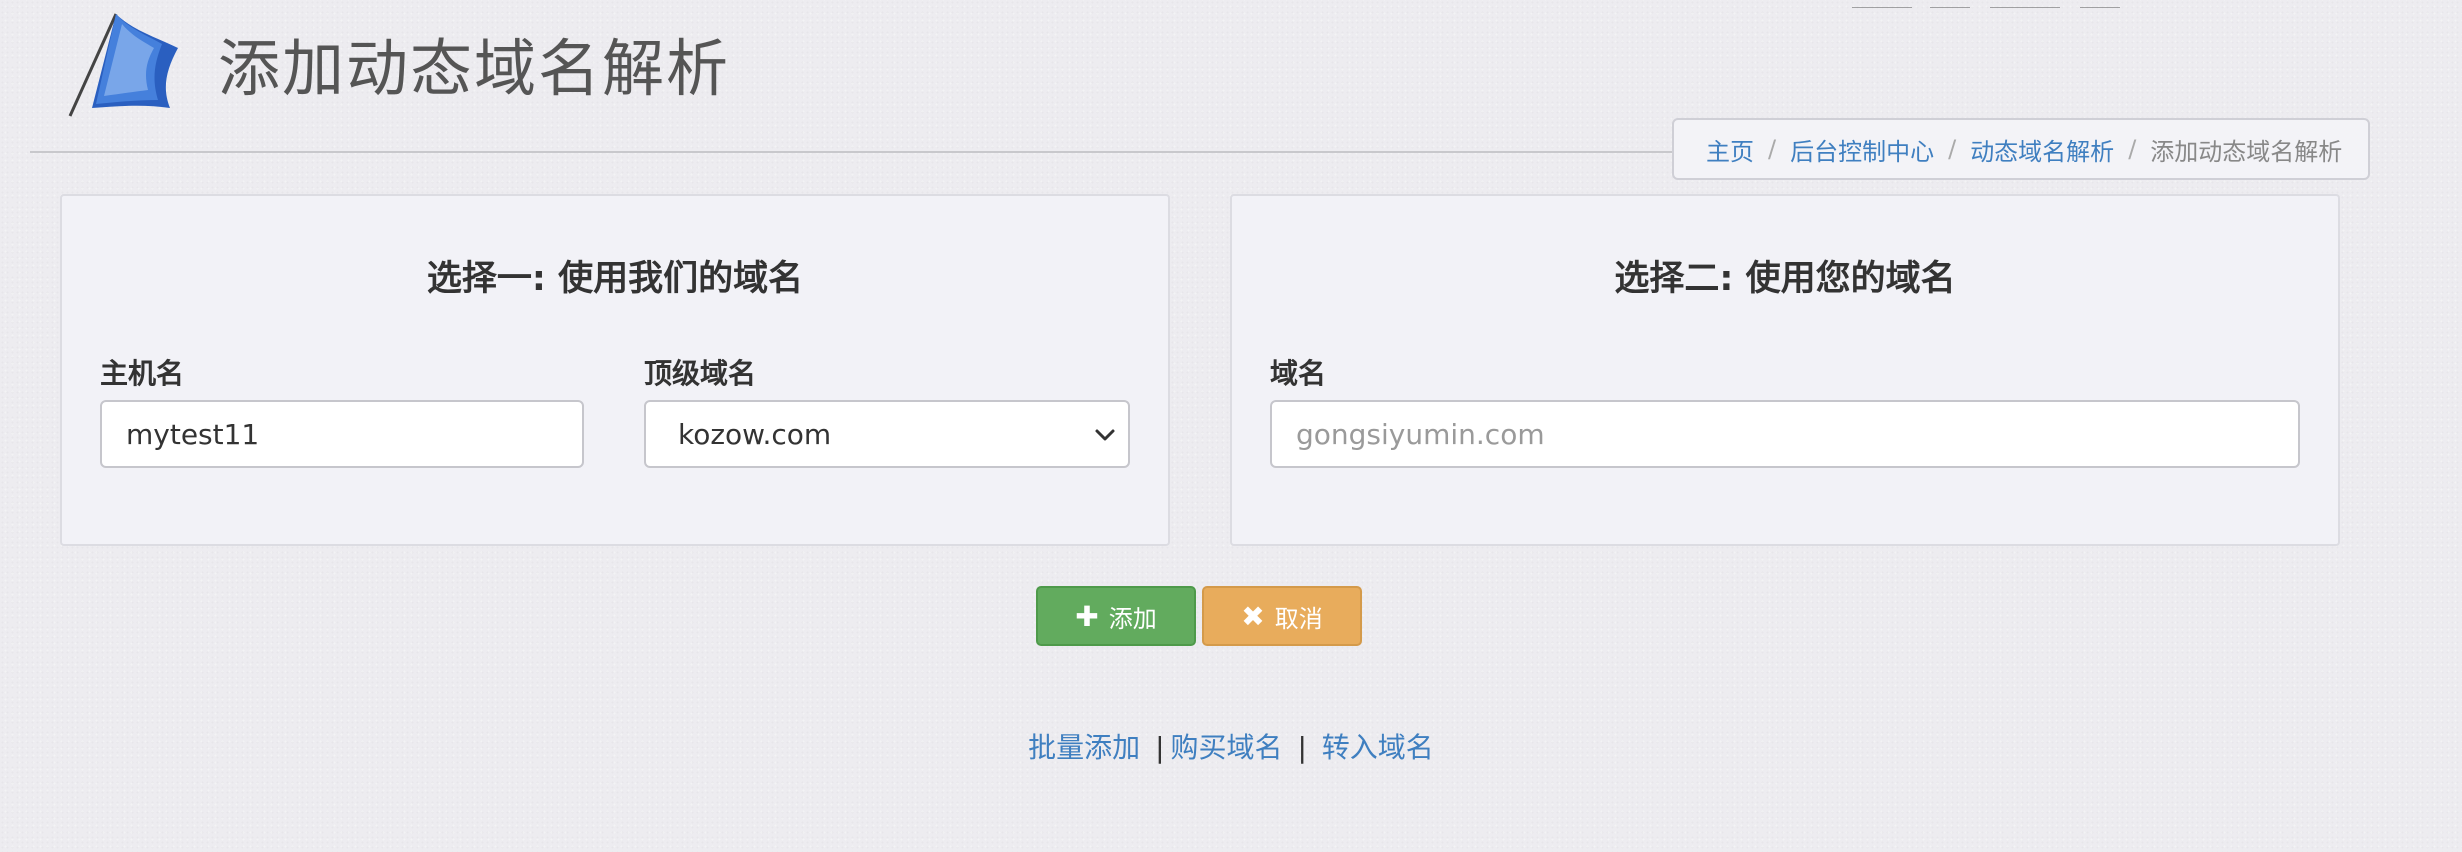 The width and height of the screenshot is (2462, 852). I want to click on cancel-button-label: 取消, so click(1298, 618).